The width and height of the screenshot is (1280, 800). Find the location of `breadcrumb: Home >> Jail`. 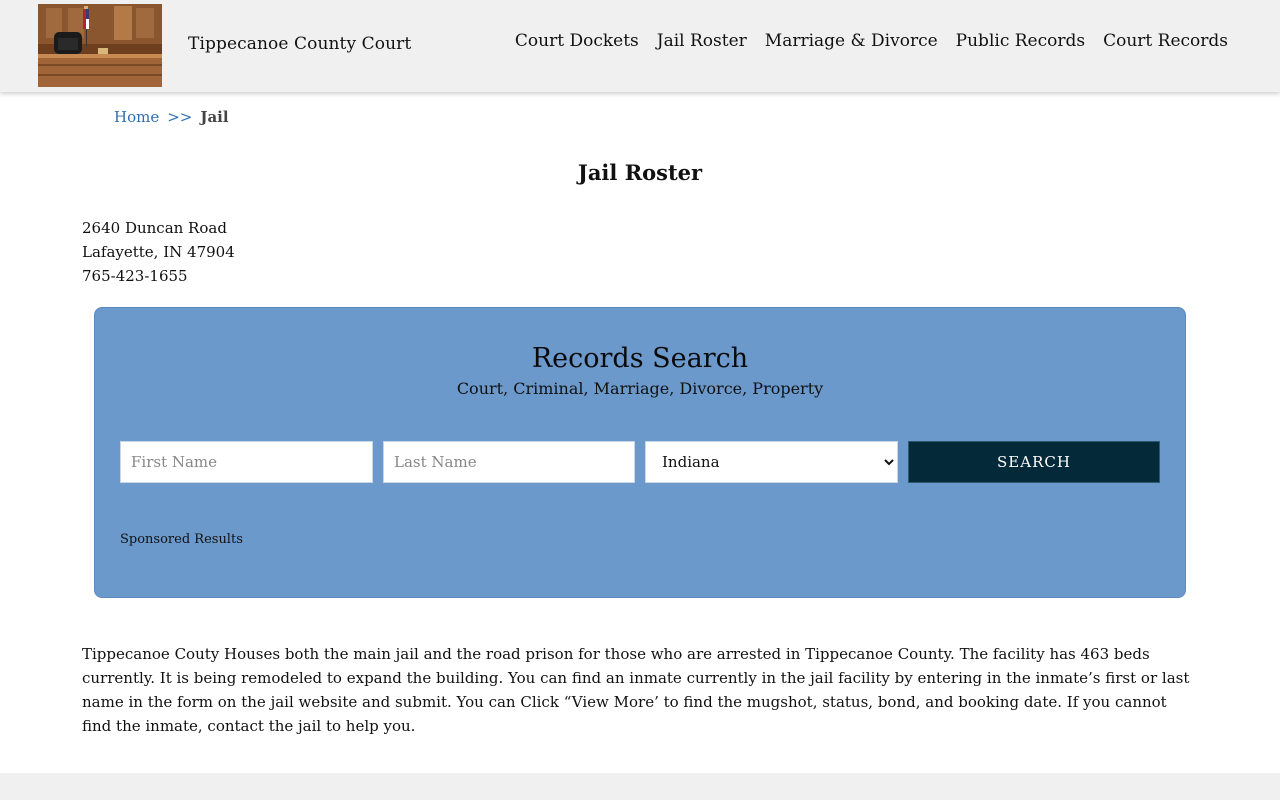

breadcrumb: Home >> Jail is located at coordinates (171, 117).